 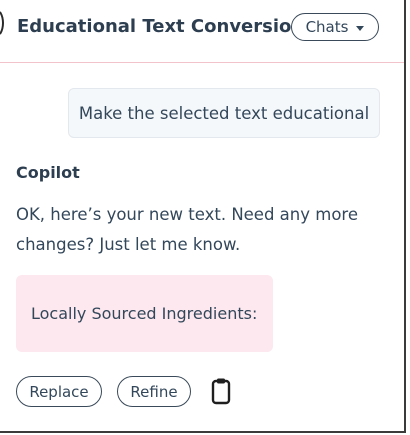 What do you see at coordinates (154, 391) in the screenshot?
I see `refine-button: Refine` at bounding box center [154, 391].